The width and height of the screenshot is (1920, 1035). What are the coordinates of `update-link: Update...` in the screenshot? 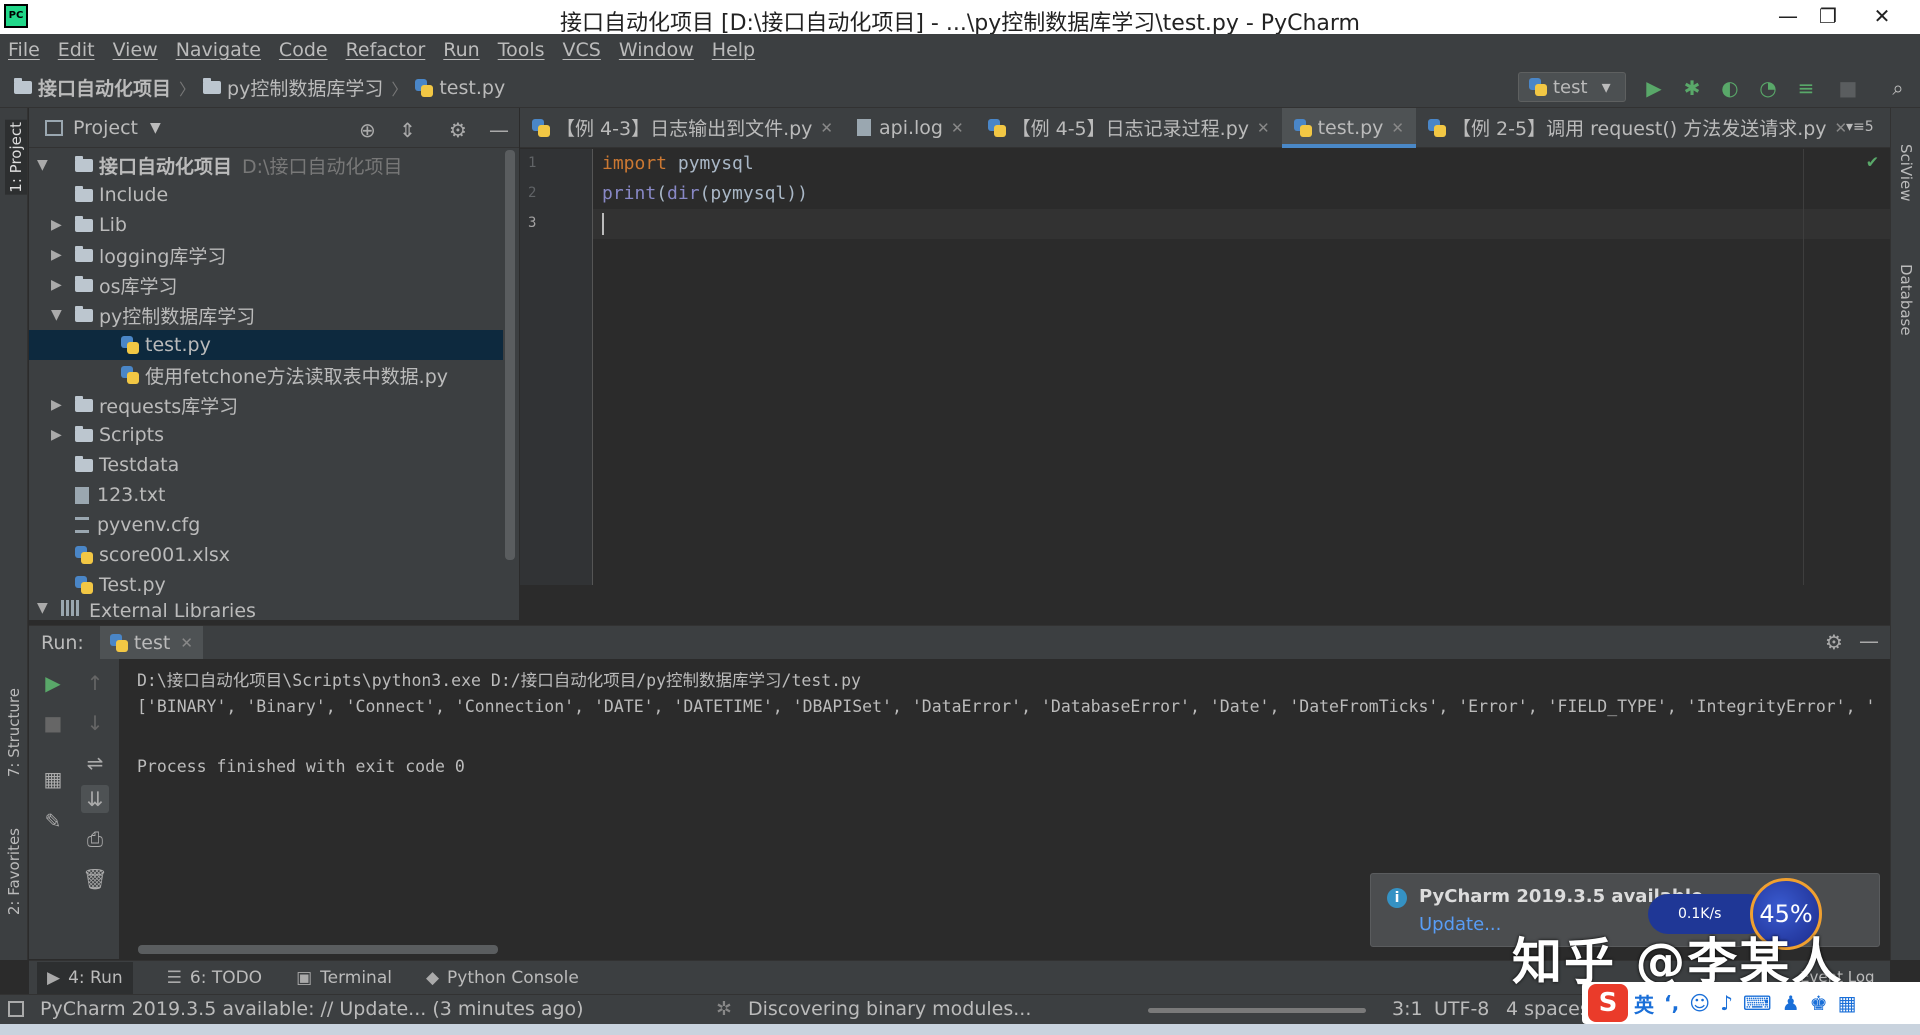 It's located at (1460, 924).